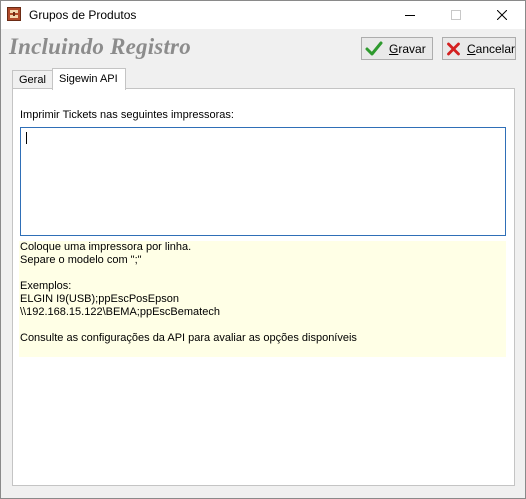  Describe the element at coordinates (83, 15) in the screenshot. I see `window-title: Grupos de Produtos` at that location.